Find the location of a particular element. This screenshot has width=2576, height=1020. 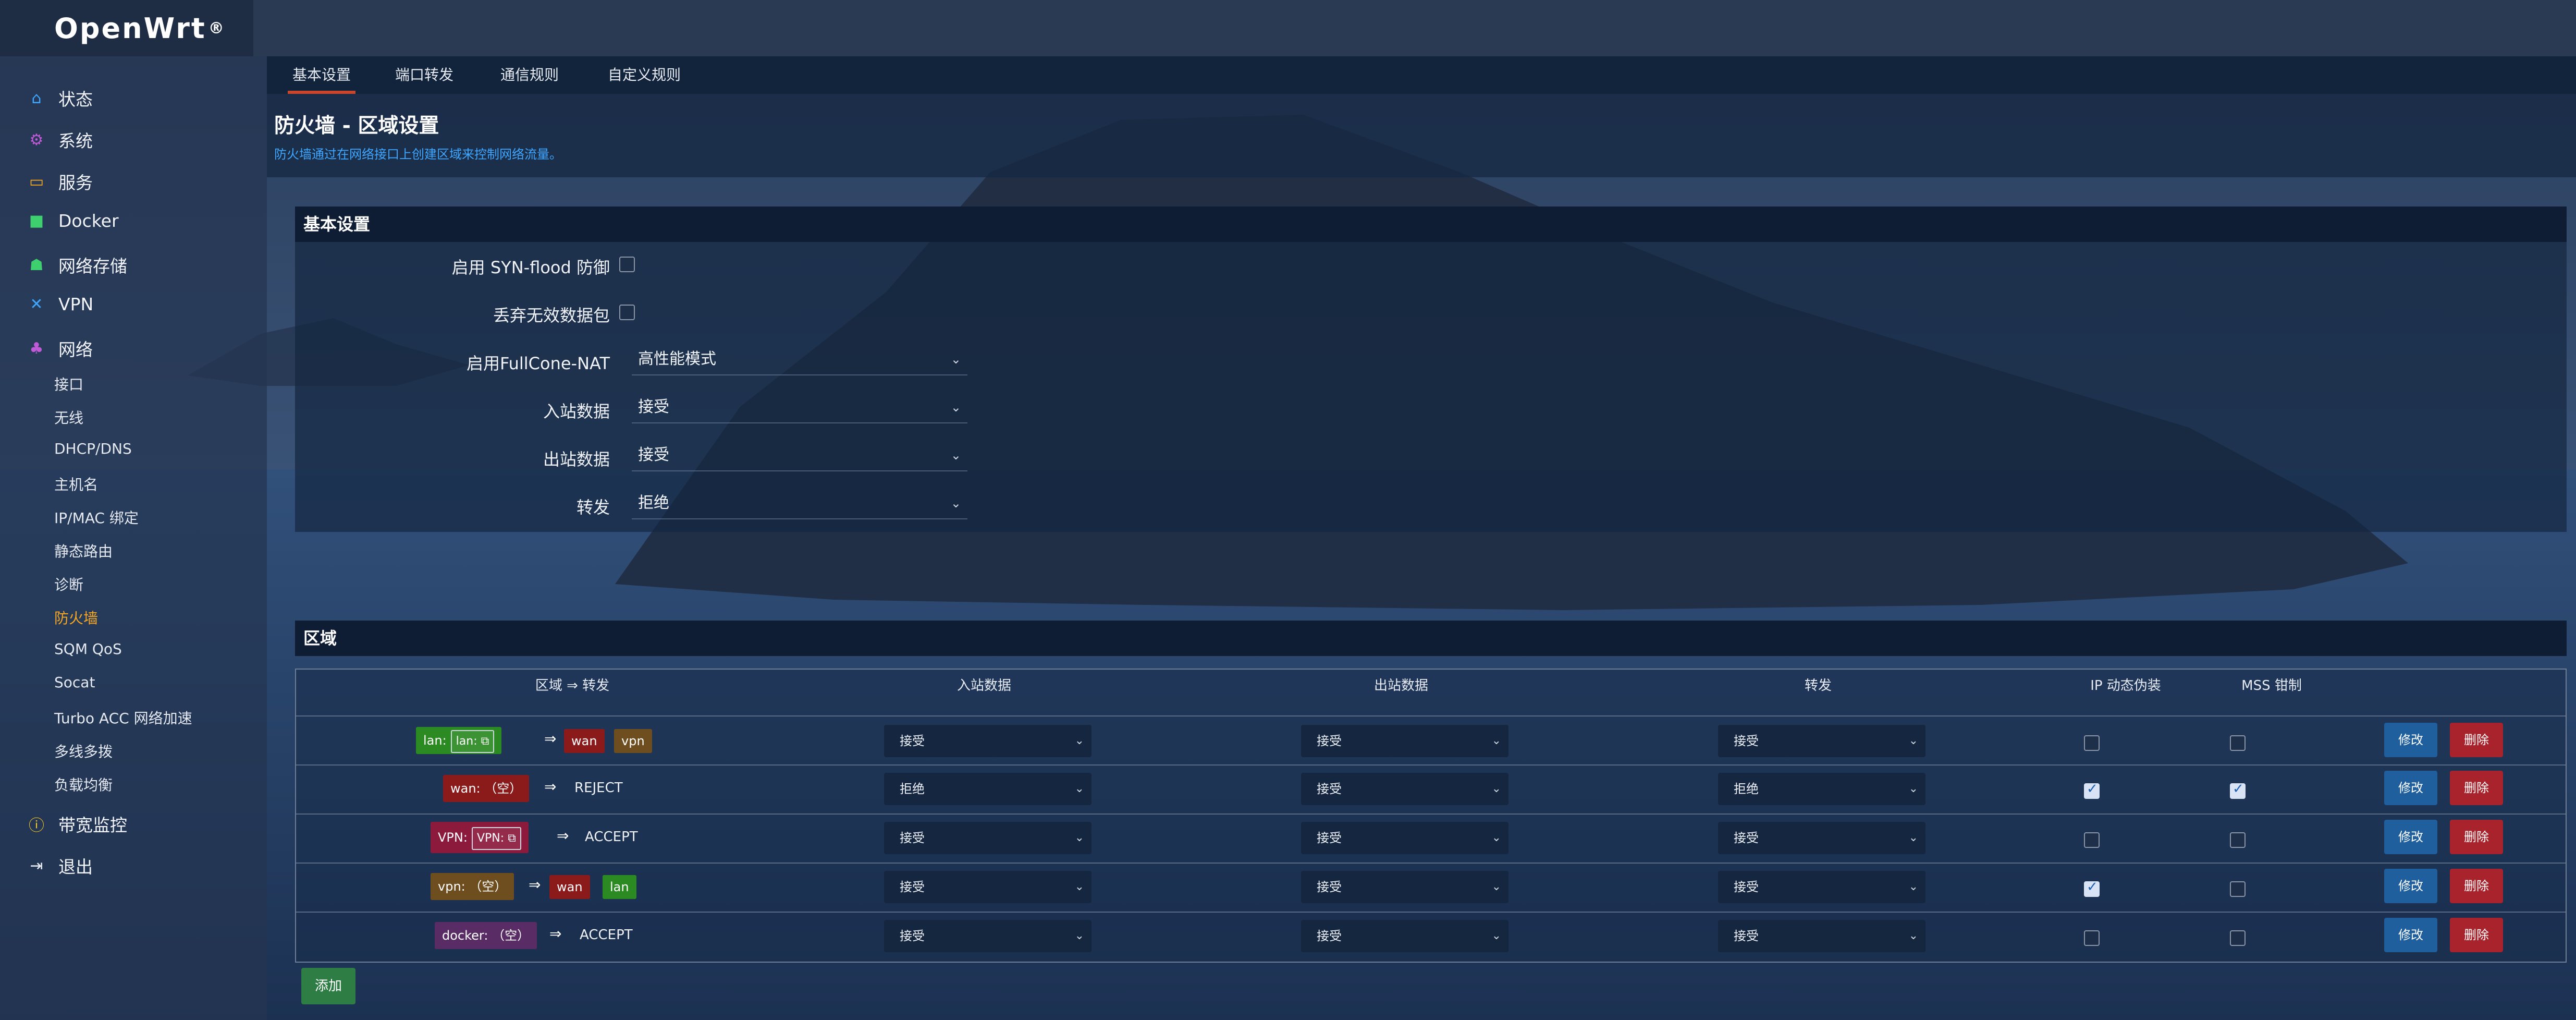

add-zone-button: 添加 is located at coordinates (328, 986).